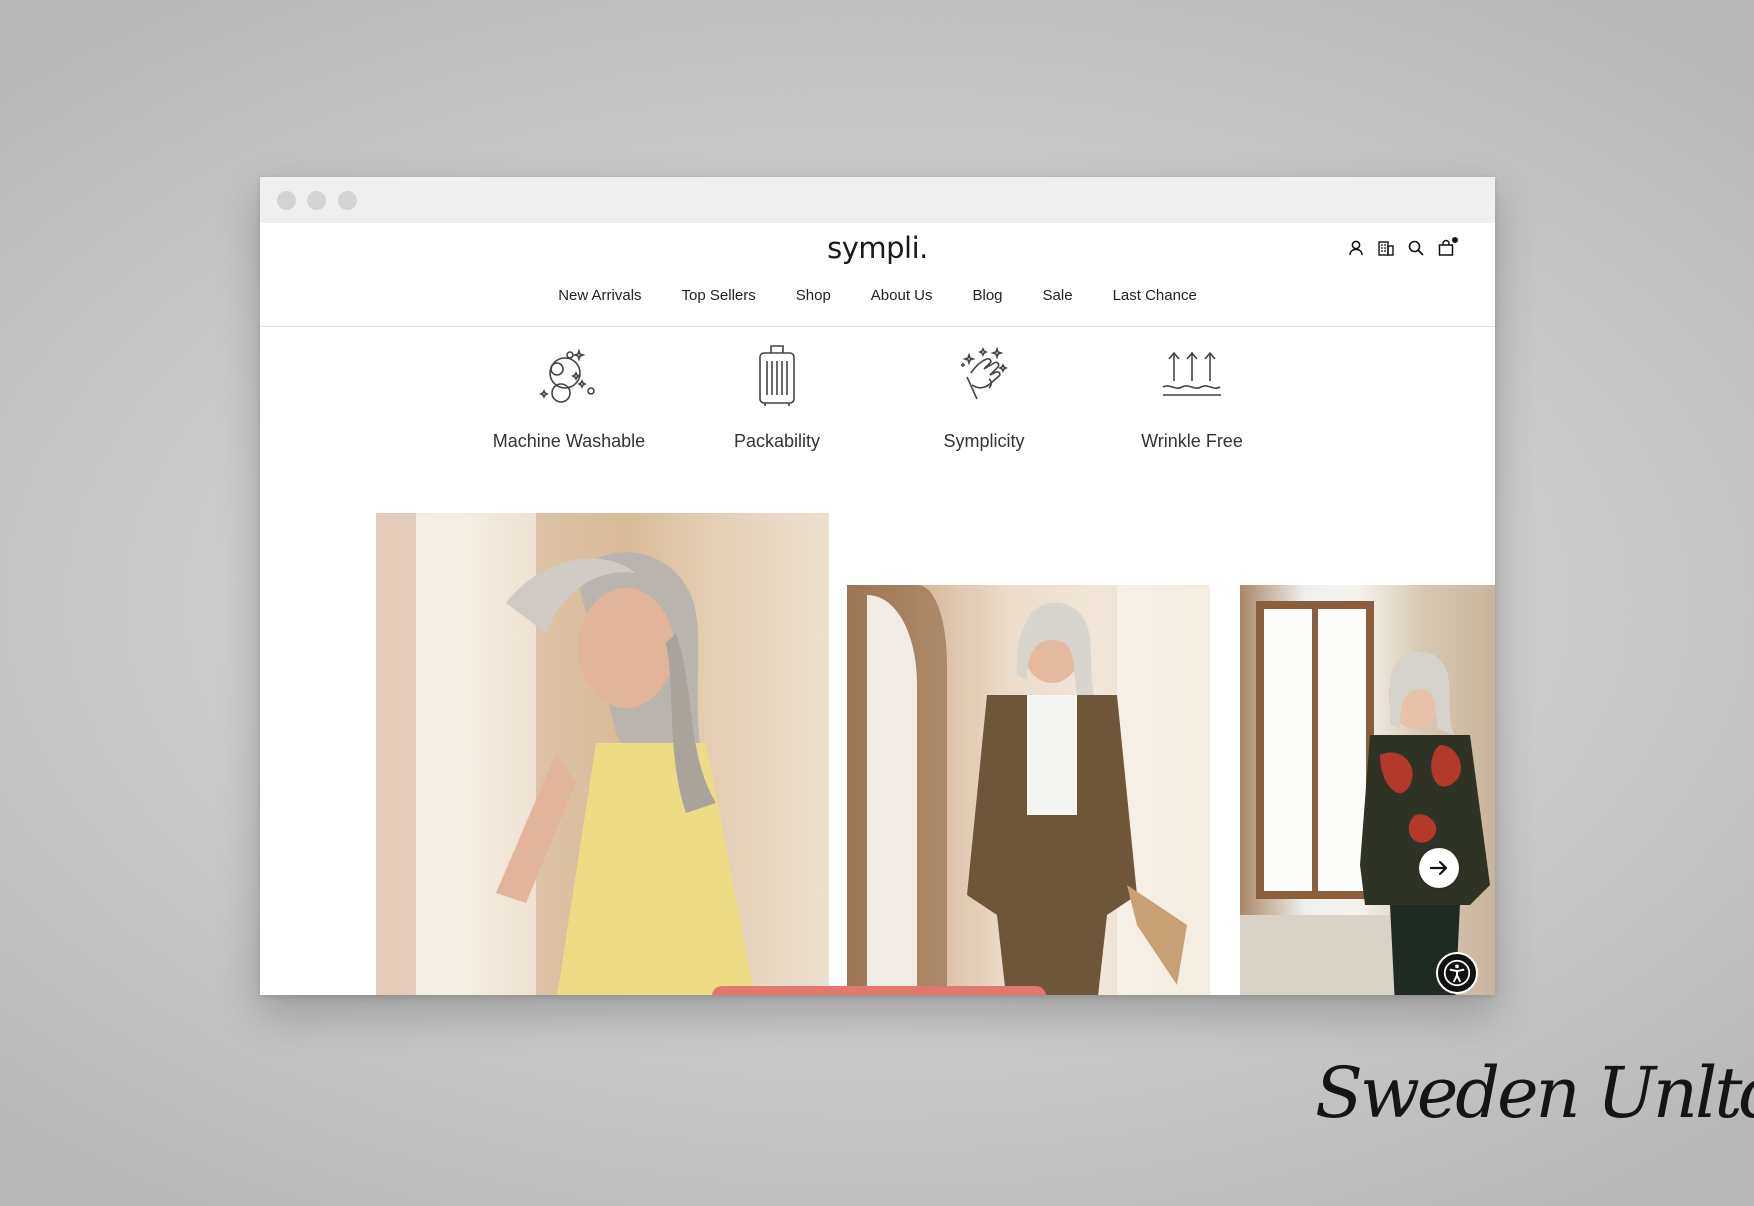 The width and height of the screenshot is (1754, 1206). Describe the element at coordinates (569, 441) in the screenshot. I see `feature-label: Machine Washable` at that location.